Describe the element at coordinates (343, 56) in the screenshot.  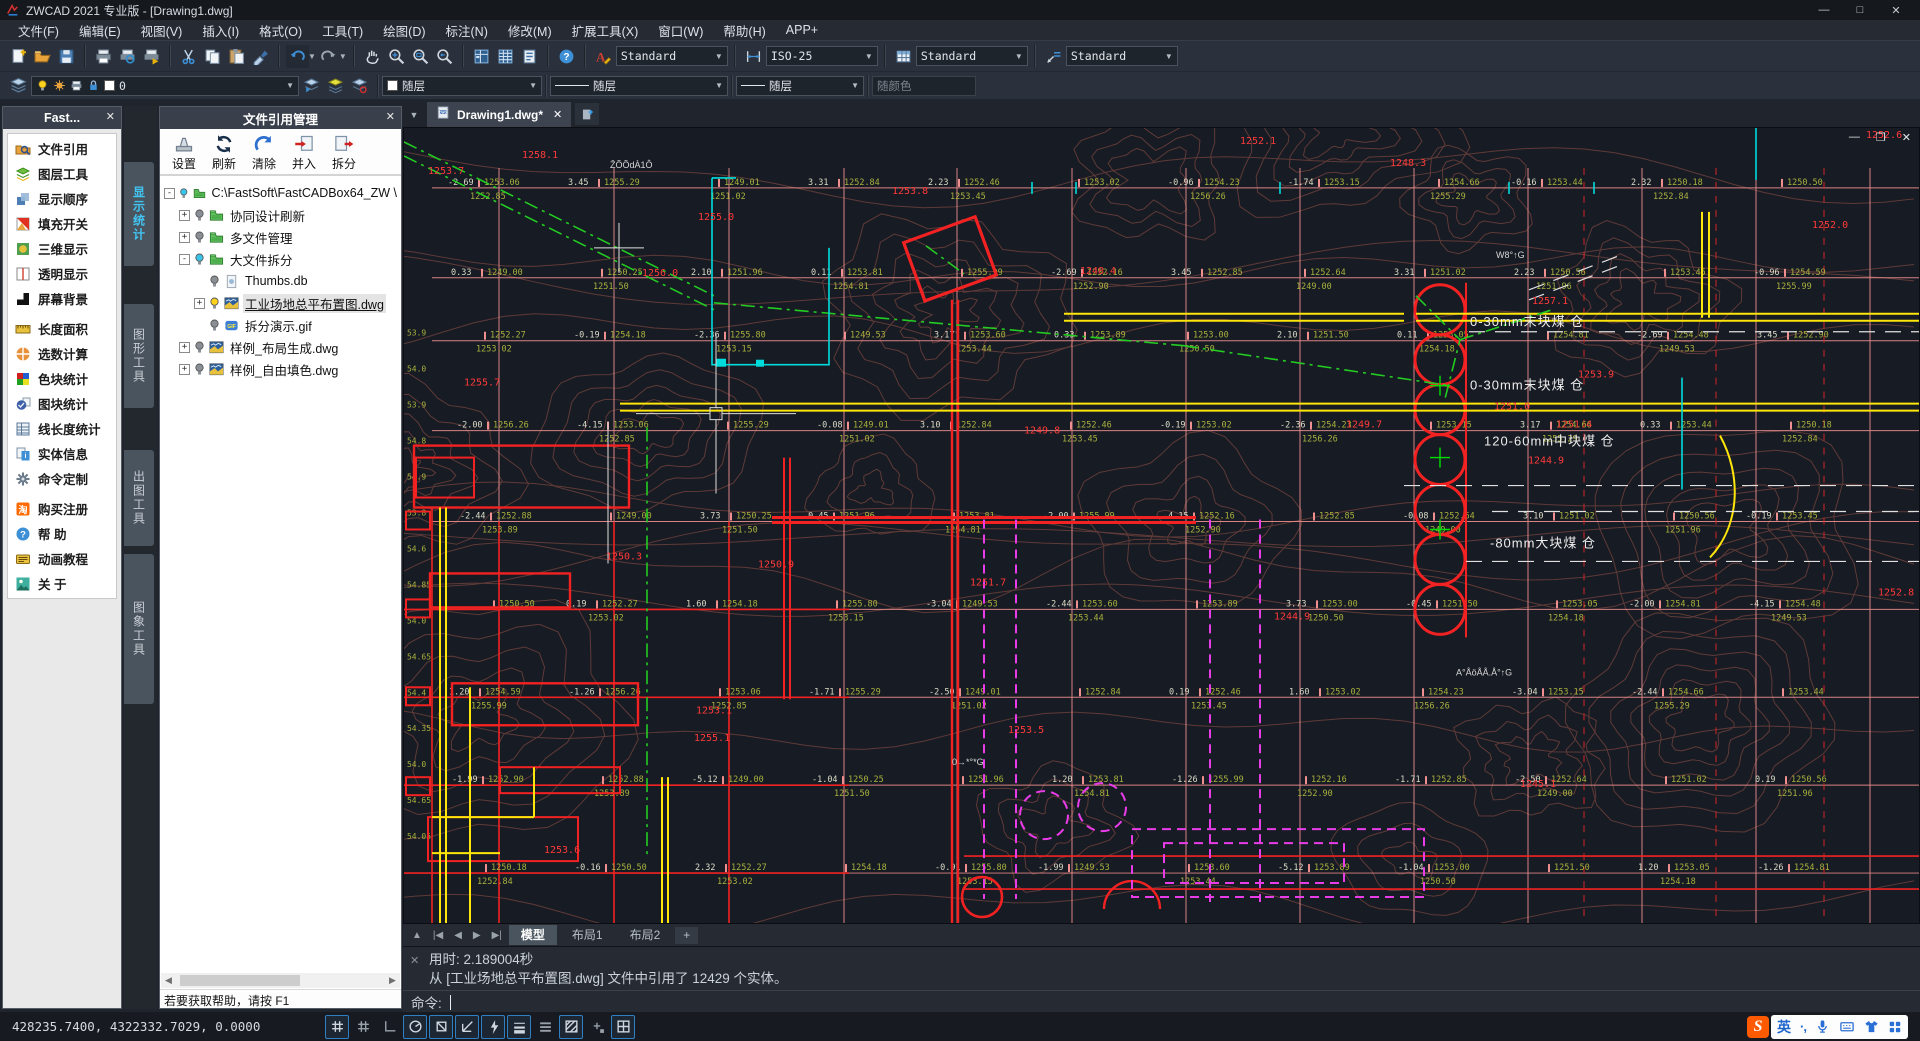
I see `redo-dropdown-icon: ▼` at that location.